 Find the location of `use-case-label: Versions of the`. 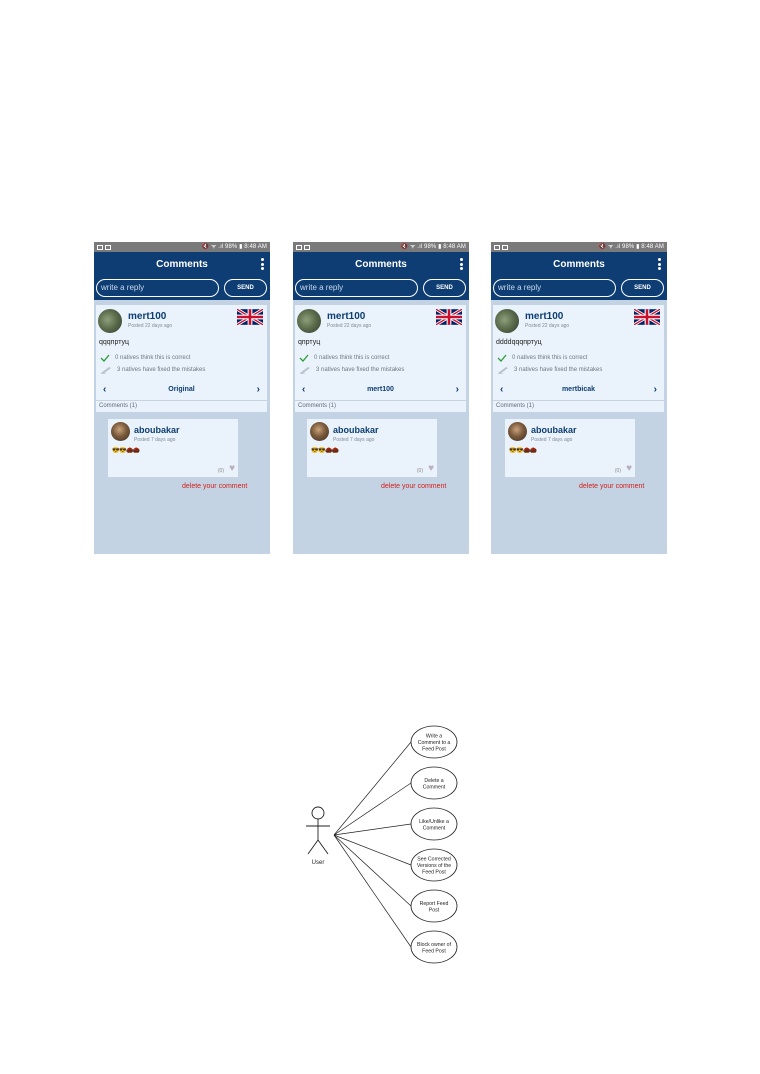

use-case-label: Versions of the is located at coordinates (434, 866).